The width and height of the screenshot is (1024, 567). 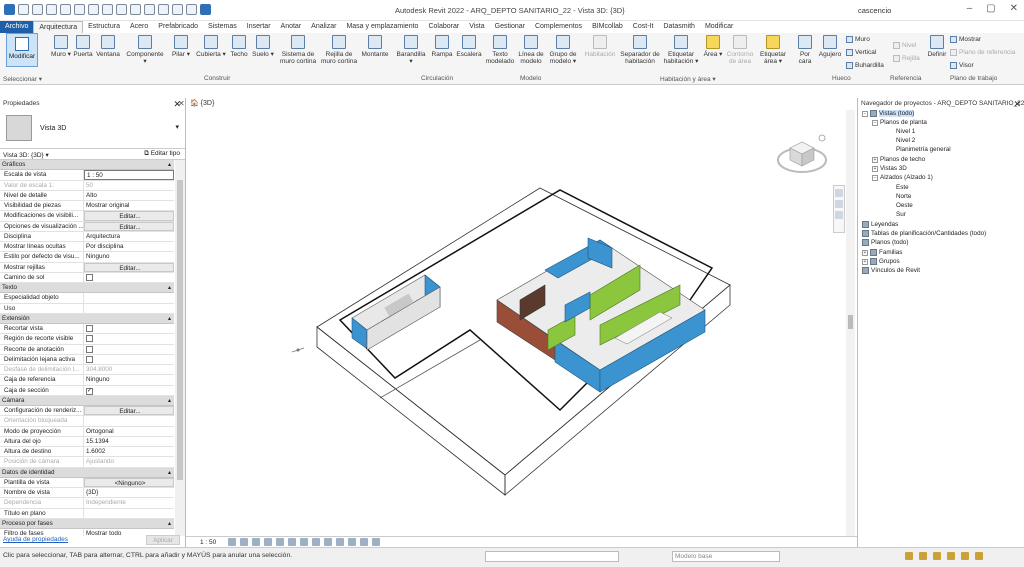 What do you see at coordinates (177, 127) in the screenshot?
I see `chevron-down-icon: ▾` at bounding box center [177, 127].